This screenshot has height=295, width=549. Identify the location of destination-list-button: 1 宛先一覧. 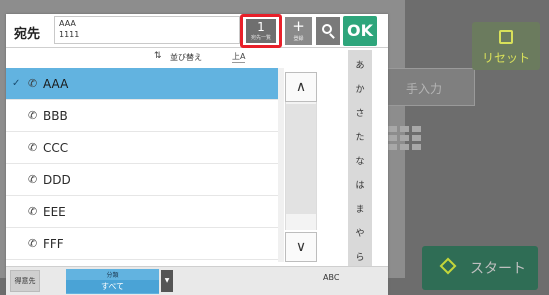
(261, 31).